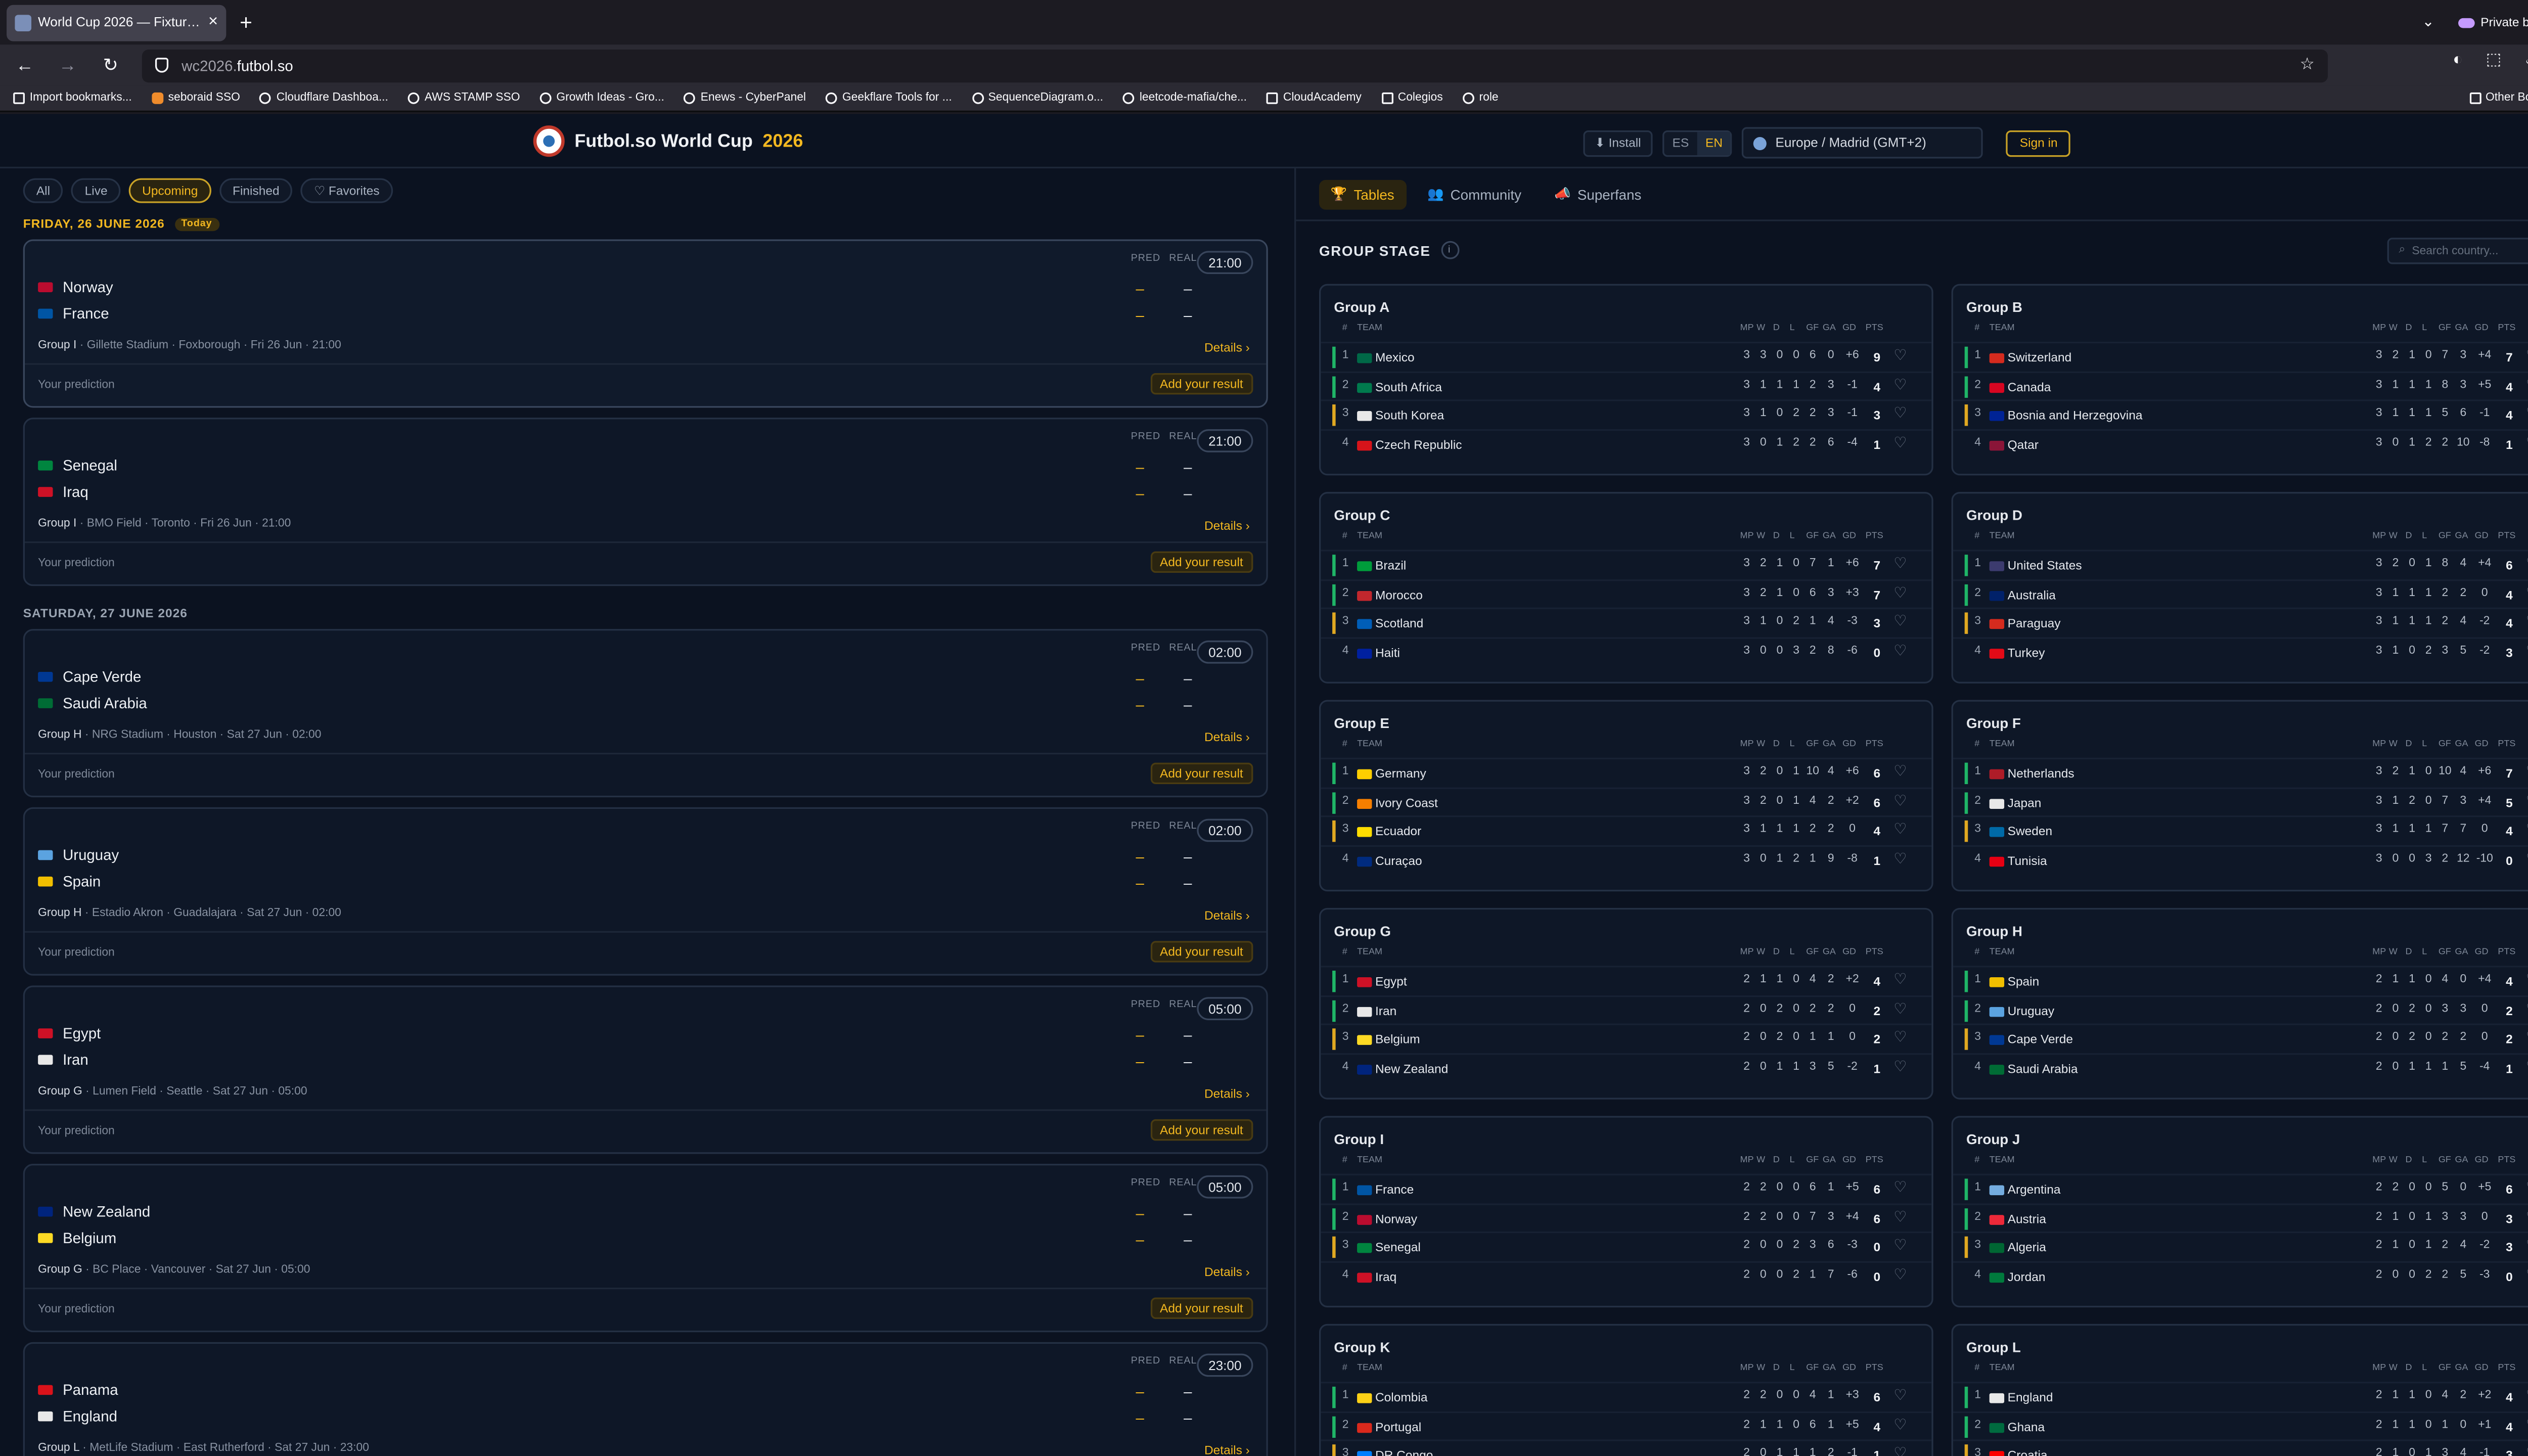 The image size is (2528, 1456). What do you see at coordinates (1627, 1448) in the screenshot?
I see `group-row: 3 DR Congo 2 0 1 1 1 2 -1 1 ♡` at bounding box center [1627, 1448].